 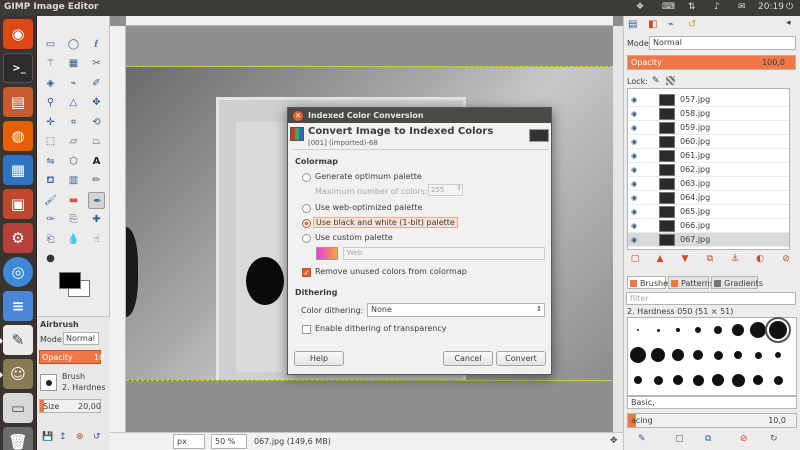 What do you see at coordinates (708, 226) in the screenshot?
I see `layer-row: ◉ 066.jpg` at bounding box center [708, 226].